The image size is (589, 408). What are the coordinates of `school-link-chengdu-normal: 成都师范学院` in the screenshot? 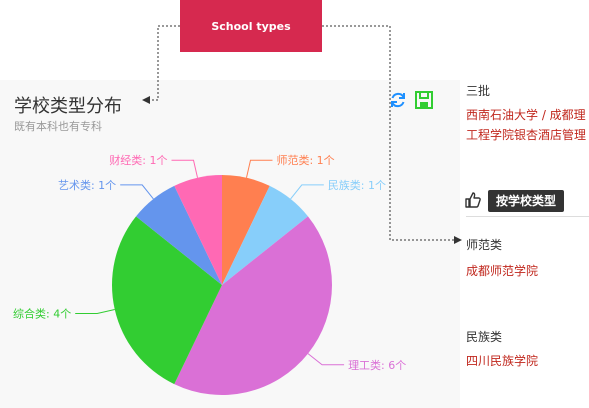 It's located at (502, 270).